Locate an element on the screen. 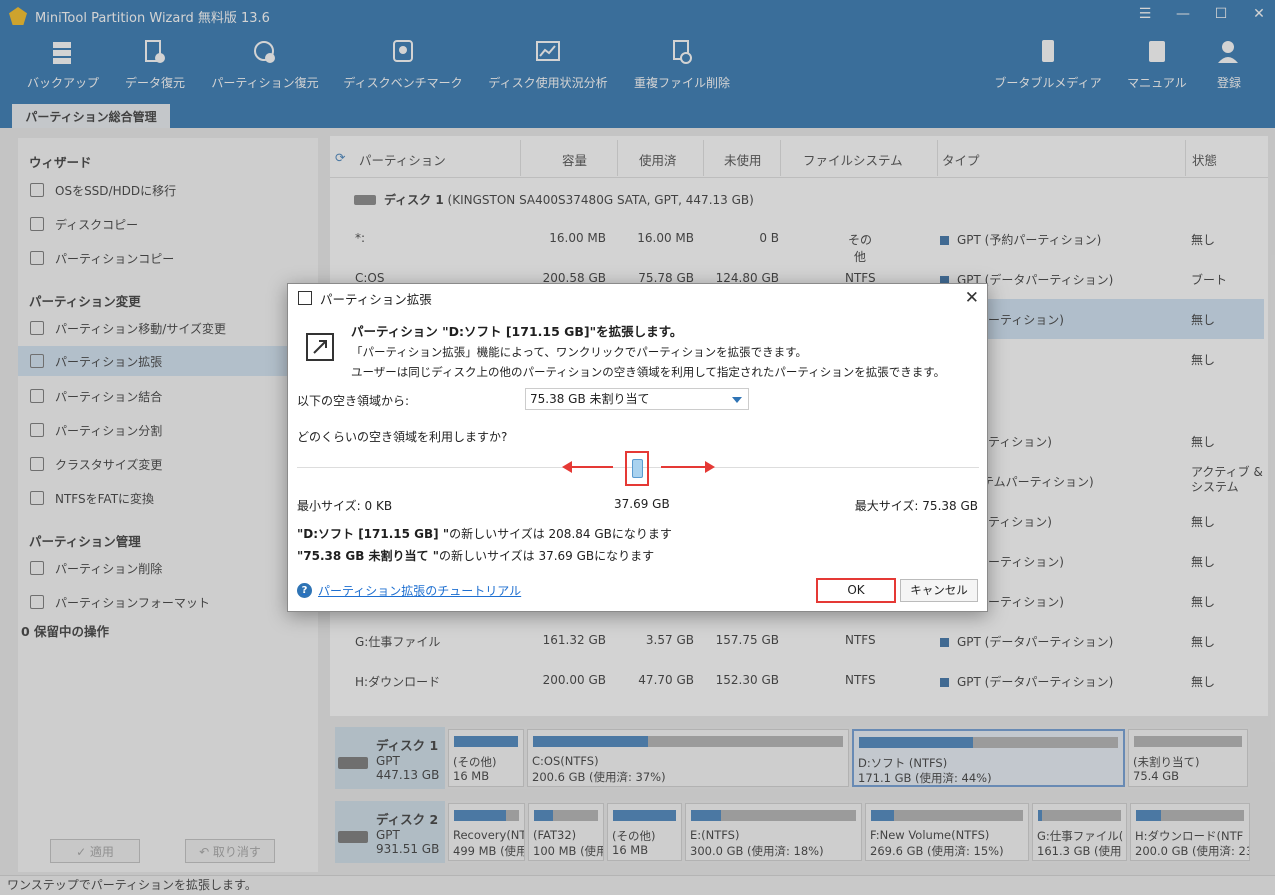 The image size is (1275, 895). current-size: 37.69 GB is located at coordinates (642, 504).